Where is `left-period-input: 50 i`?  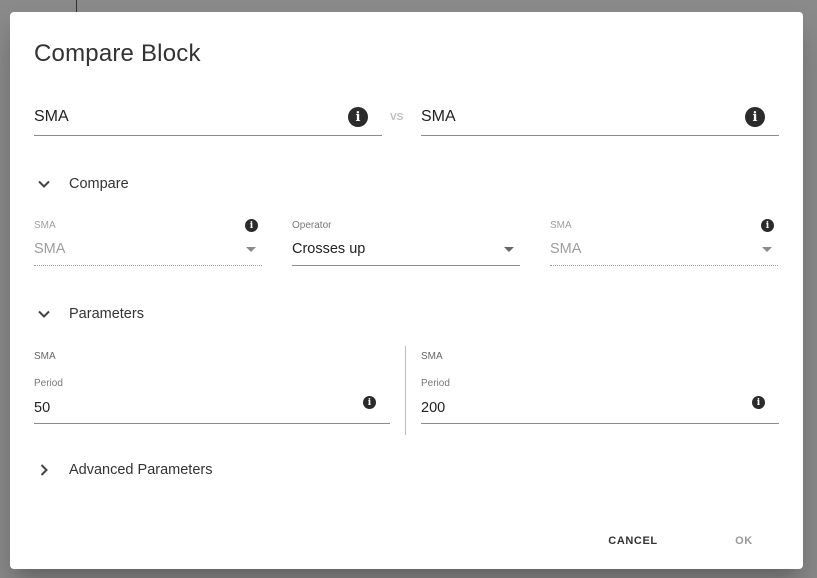 left-period-input: 50 i is located at coordinates (212, 408).